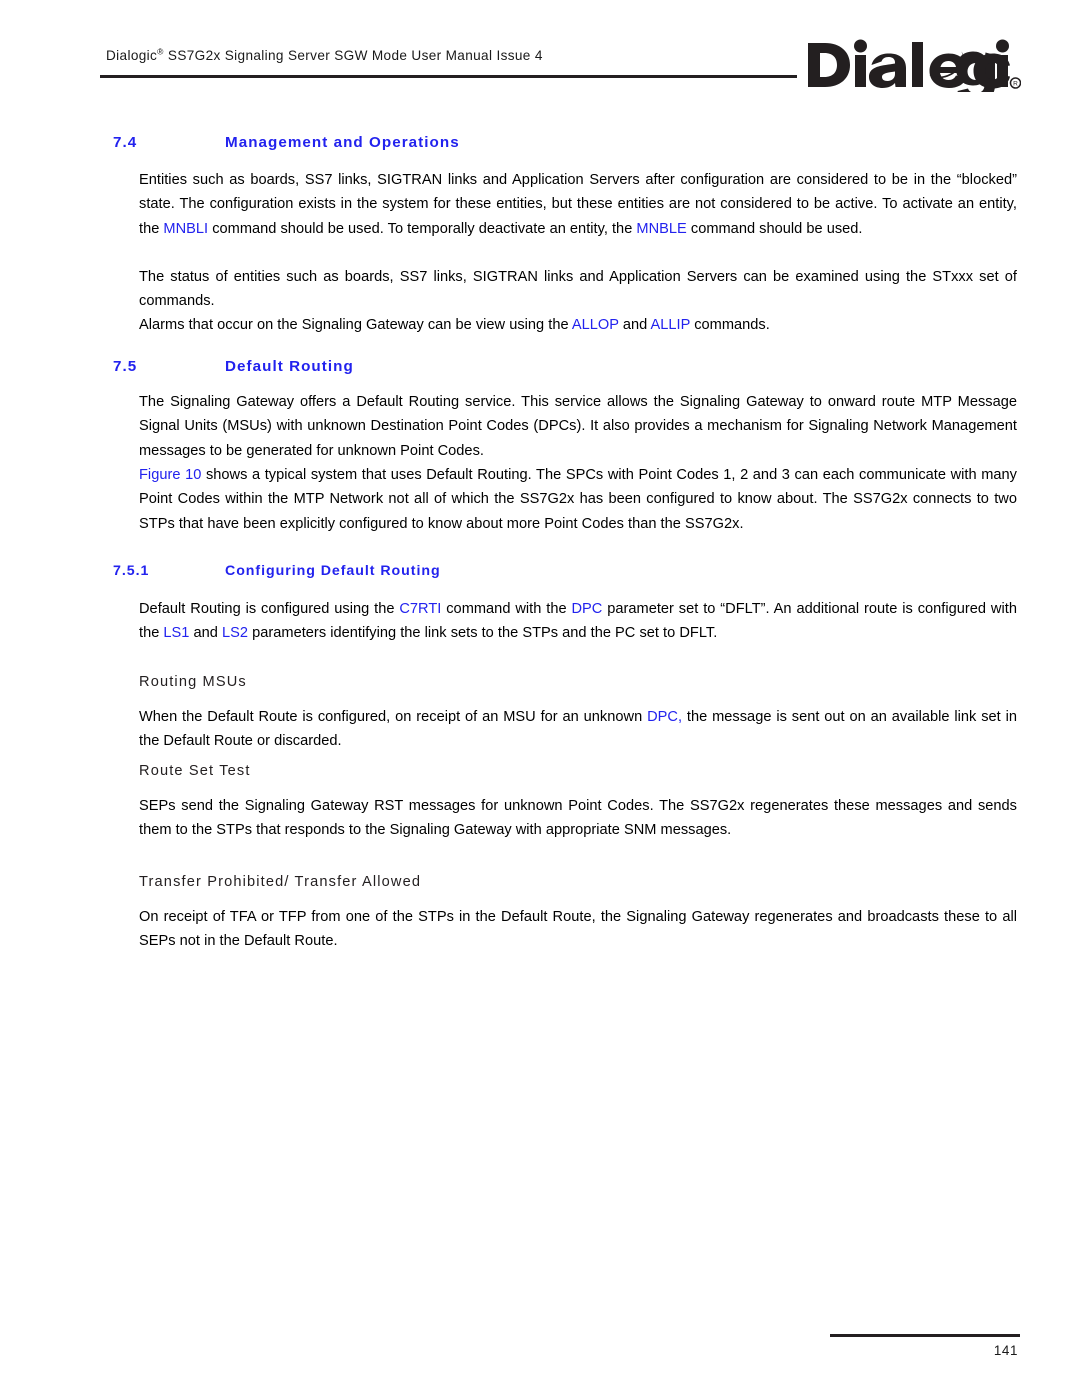 The width and height of the screenshot is (1080, 1397). What do you see at coordinates (913, 65) in the screenshot?
I see `dialogic-logo: R` at bounding box center [913, 65].